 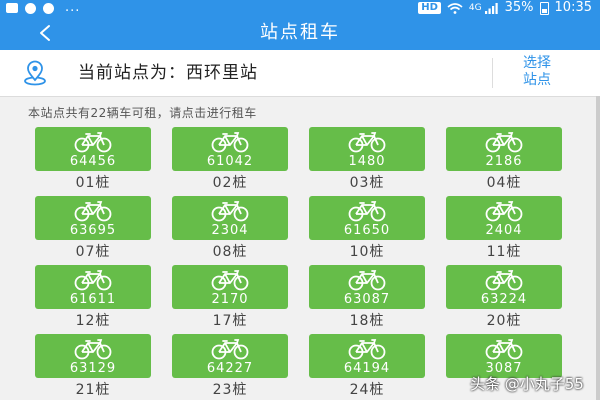 I want to click on pile-number-label: 04桩, so click(x=504, y=183).